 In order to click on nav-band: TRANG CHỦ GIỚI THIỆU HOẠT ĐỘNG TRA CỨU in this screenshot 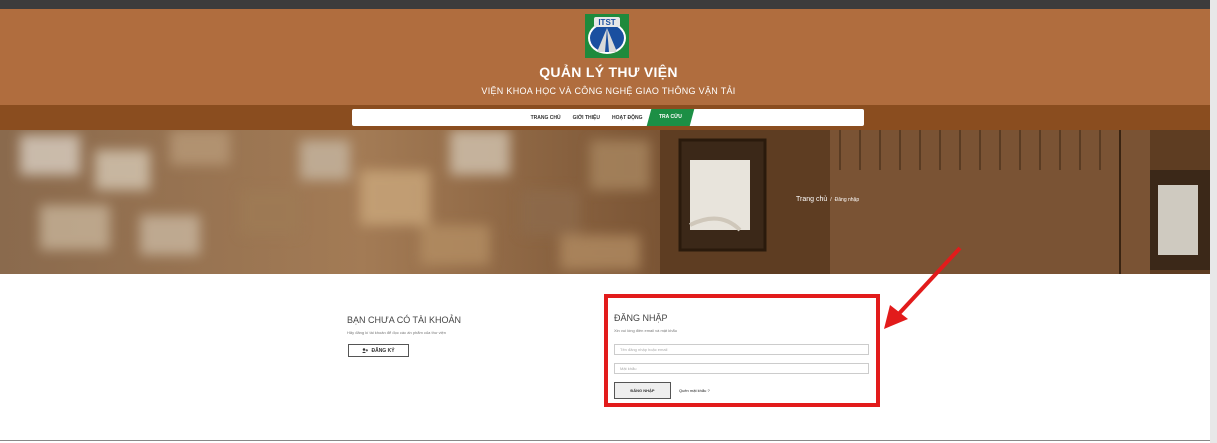, I will do `click(608, 117)`.